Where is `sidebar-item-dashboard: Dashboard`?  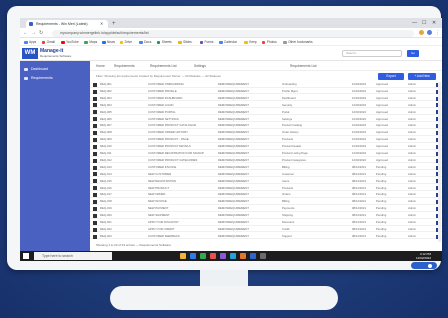 sidebar-item-dashboard: Dashboard is located at coordinates (36, 69).